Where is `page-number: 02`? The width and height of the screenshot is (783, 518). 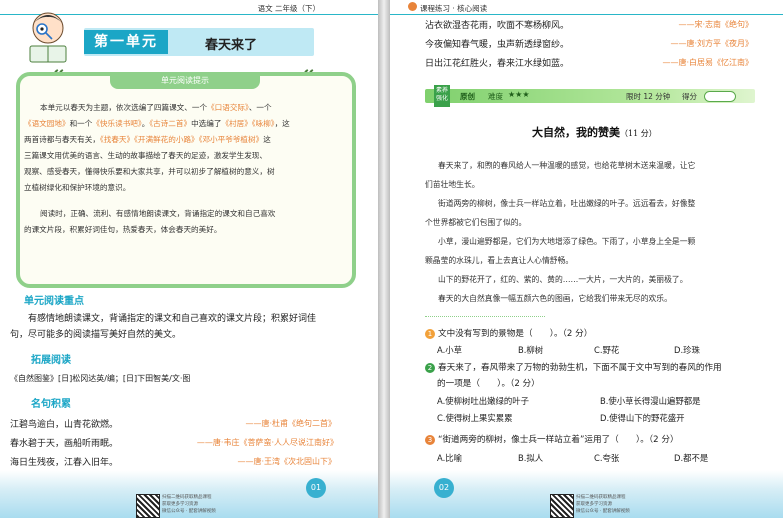 page-number: 02 is located at coordinates (444, 488).